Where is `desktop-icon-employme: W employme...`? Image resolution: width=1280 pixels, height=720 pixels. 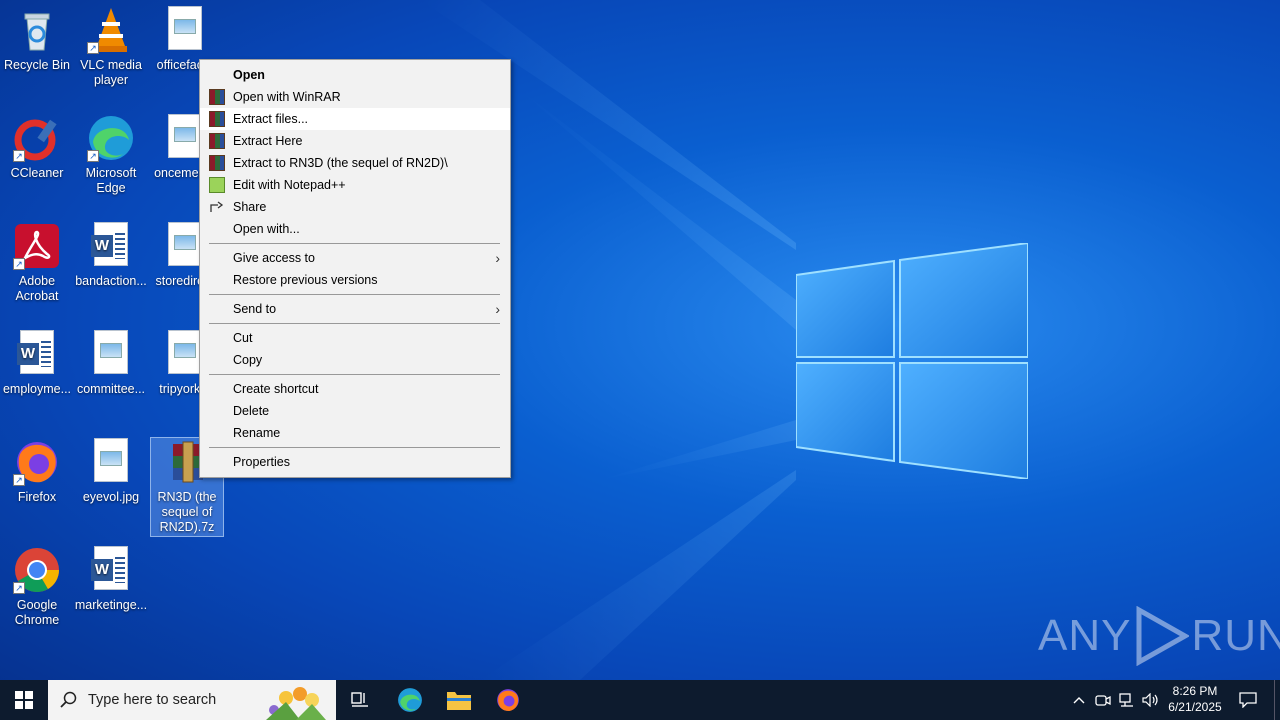
desktop-icon-employme: W employme... is located at coordinates (37, 363).